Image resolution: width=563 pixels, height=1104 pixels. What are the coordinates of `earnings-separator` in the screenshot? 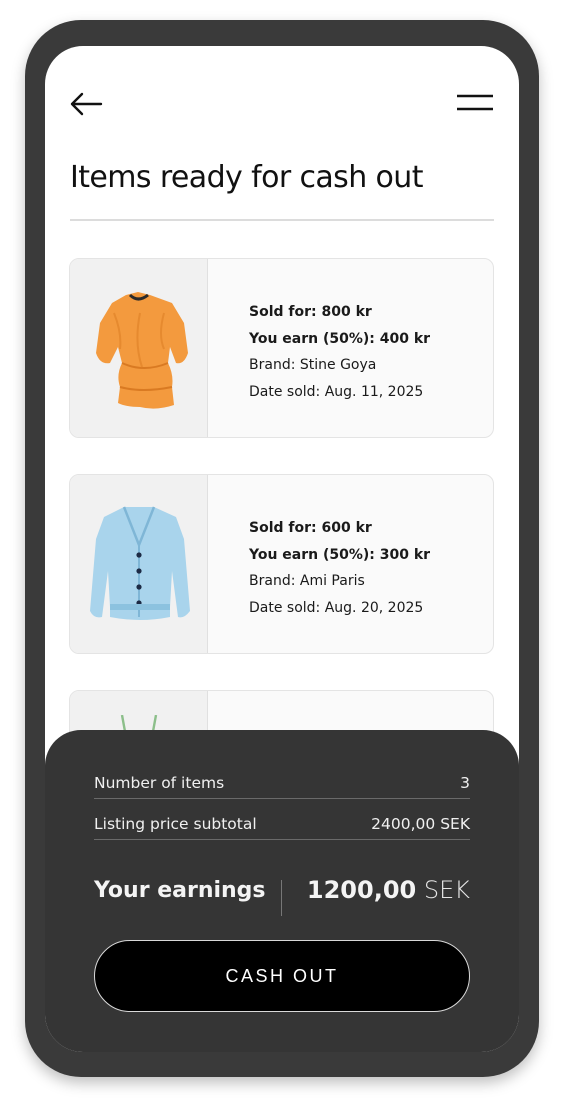 It's located at (281, 898).